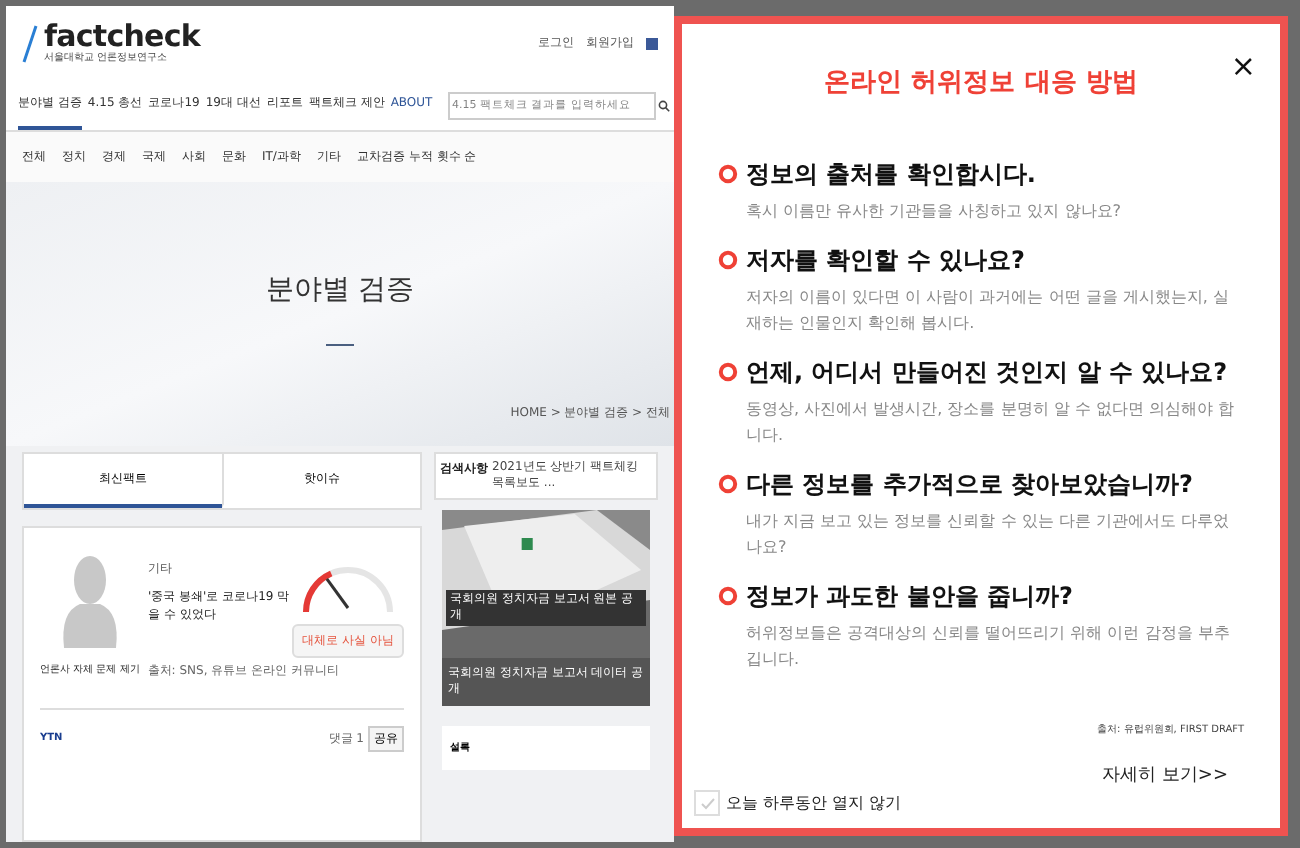  Describe the element at coordinates (1243, 67) in the screenshot. I see `close-button: ×` at that location.